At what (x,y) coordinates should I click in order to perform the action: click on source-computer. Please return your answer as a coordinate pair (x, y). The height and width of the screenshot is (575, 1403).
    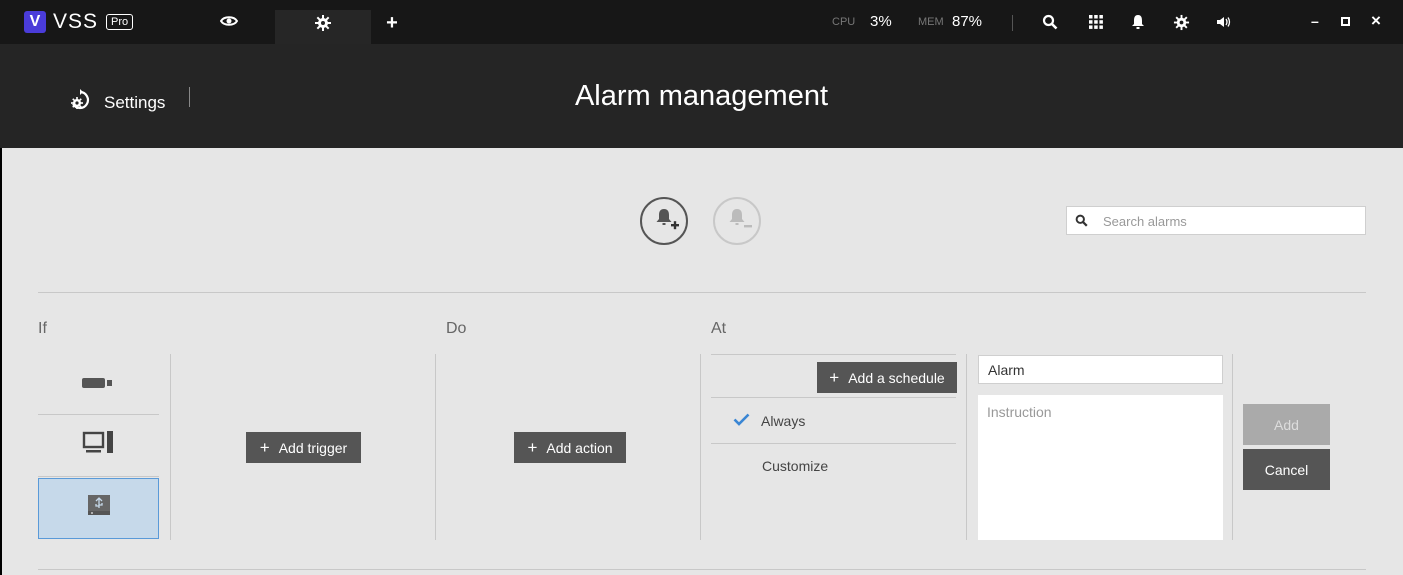
    Looking at the image, I should click on (98, 445).